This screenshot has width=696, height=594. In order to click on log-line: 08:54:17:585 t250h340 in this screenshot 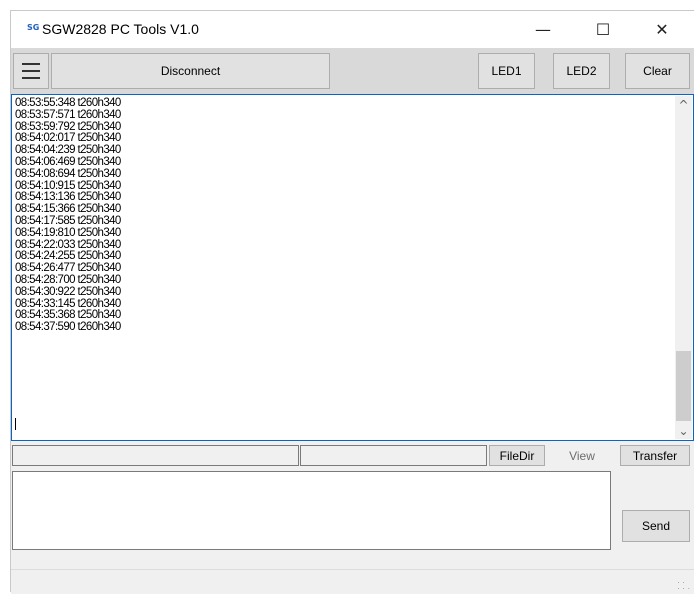, I will do `click(68, 220)`.